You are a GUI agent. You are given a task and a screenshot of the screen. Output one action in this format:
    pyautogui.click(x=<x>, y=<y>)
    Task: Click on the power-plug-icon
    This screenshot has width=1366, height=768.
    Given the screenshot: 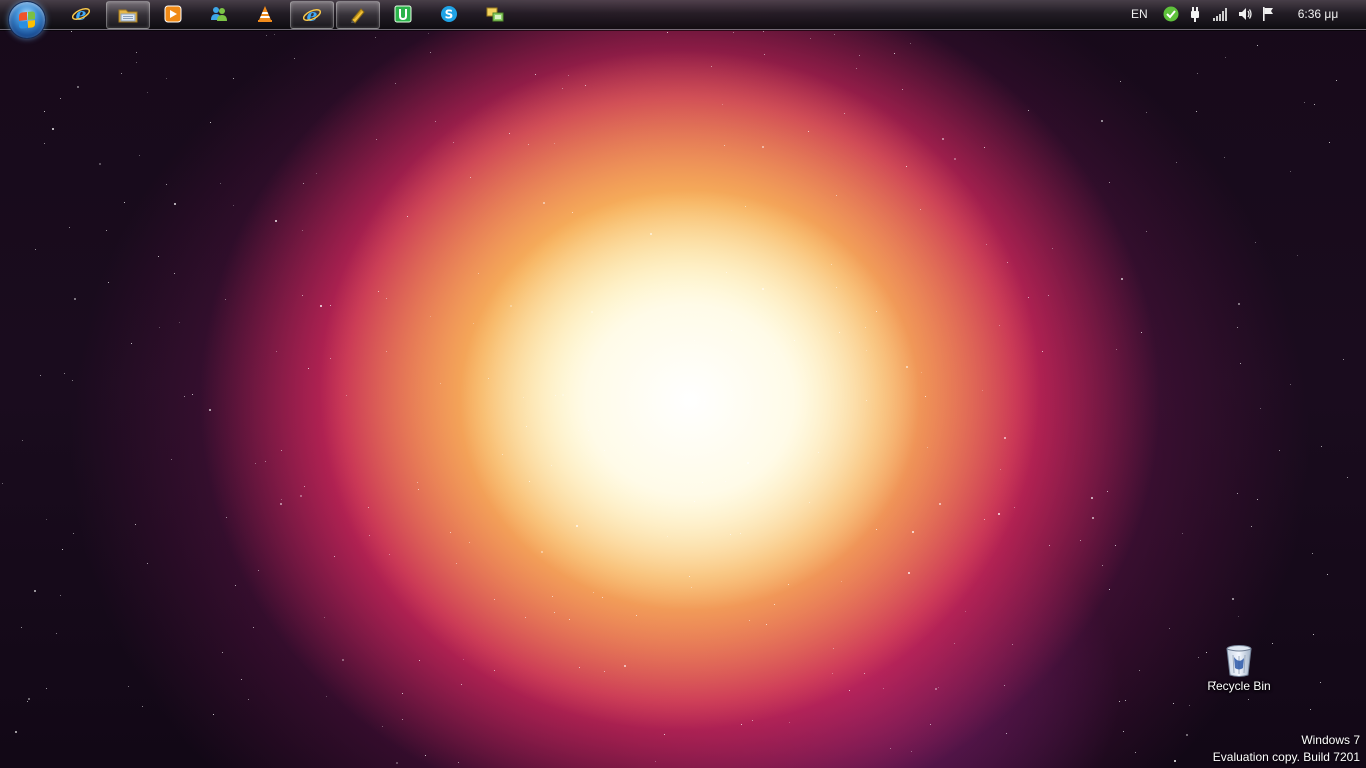 What is the action you would take?
    pyautogui.click(x=1195, y=14)
    